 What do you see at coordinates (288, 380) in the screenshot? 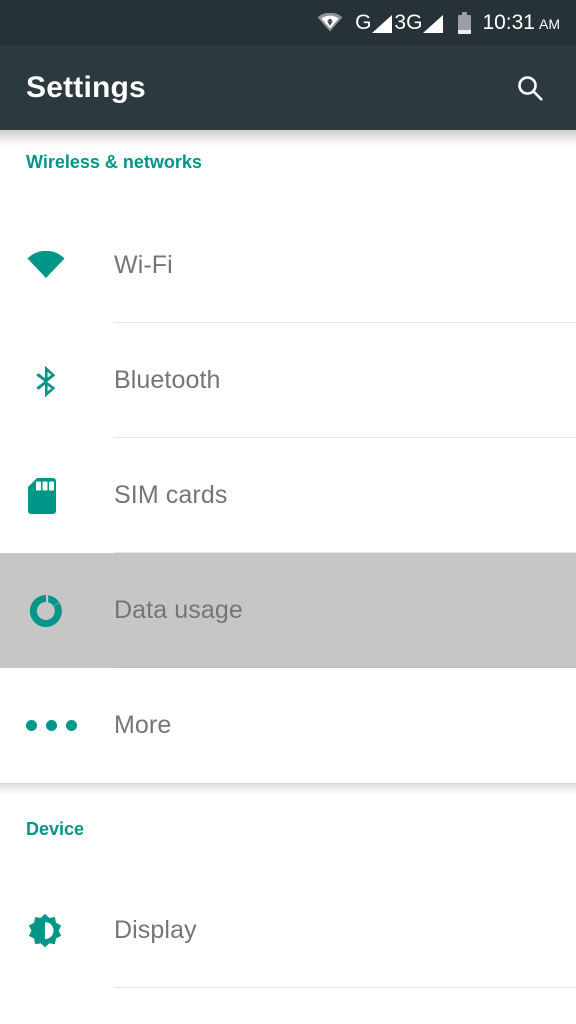
I see `list-item-bluetooth: Bluetooth` at bounding box center [288, 380].